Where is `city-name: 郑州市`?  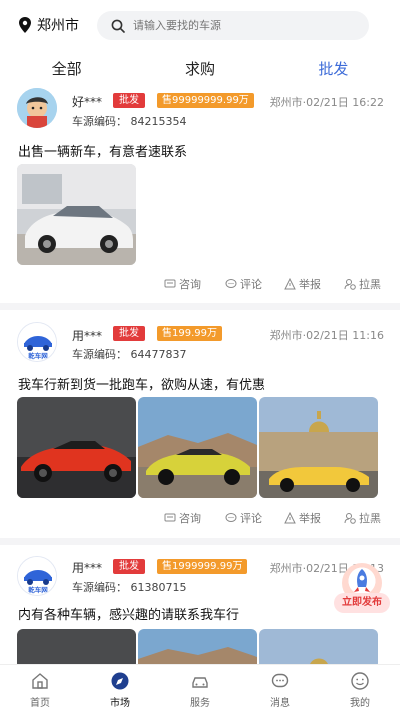
city-name: 郑州市 is located at coordinates (58, 26).